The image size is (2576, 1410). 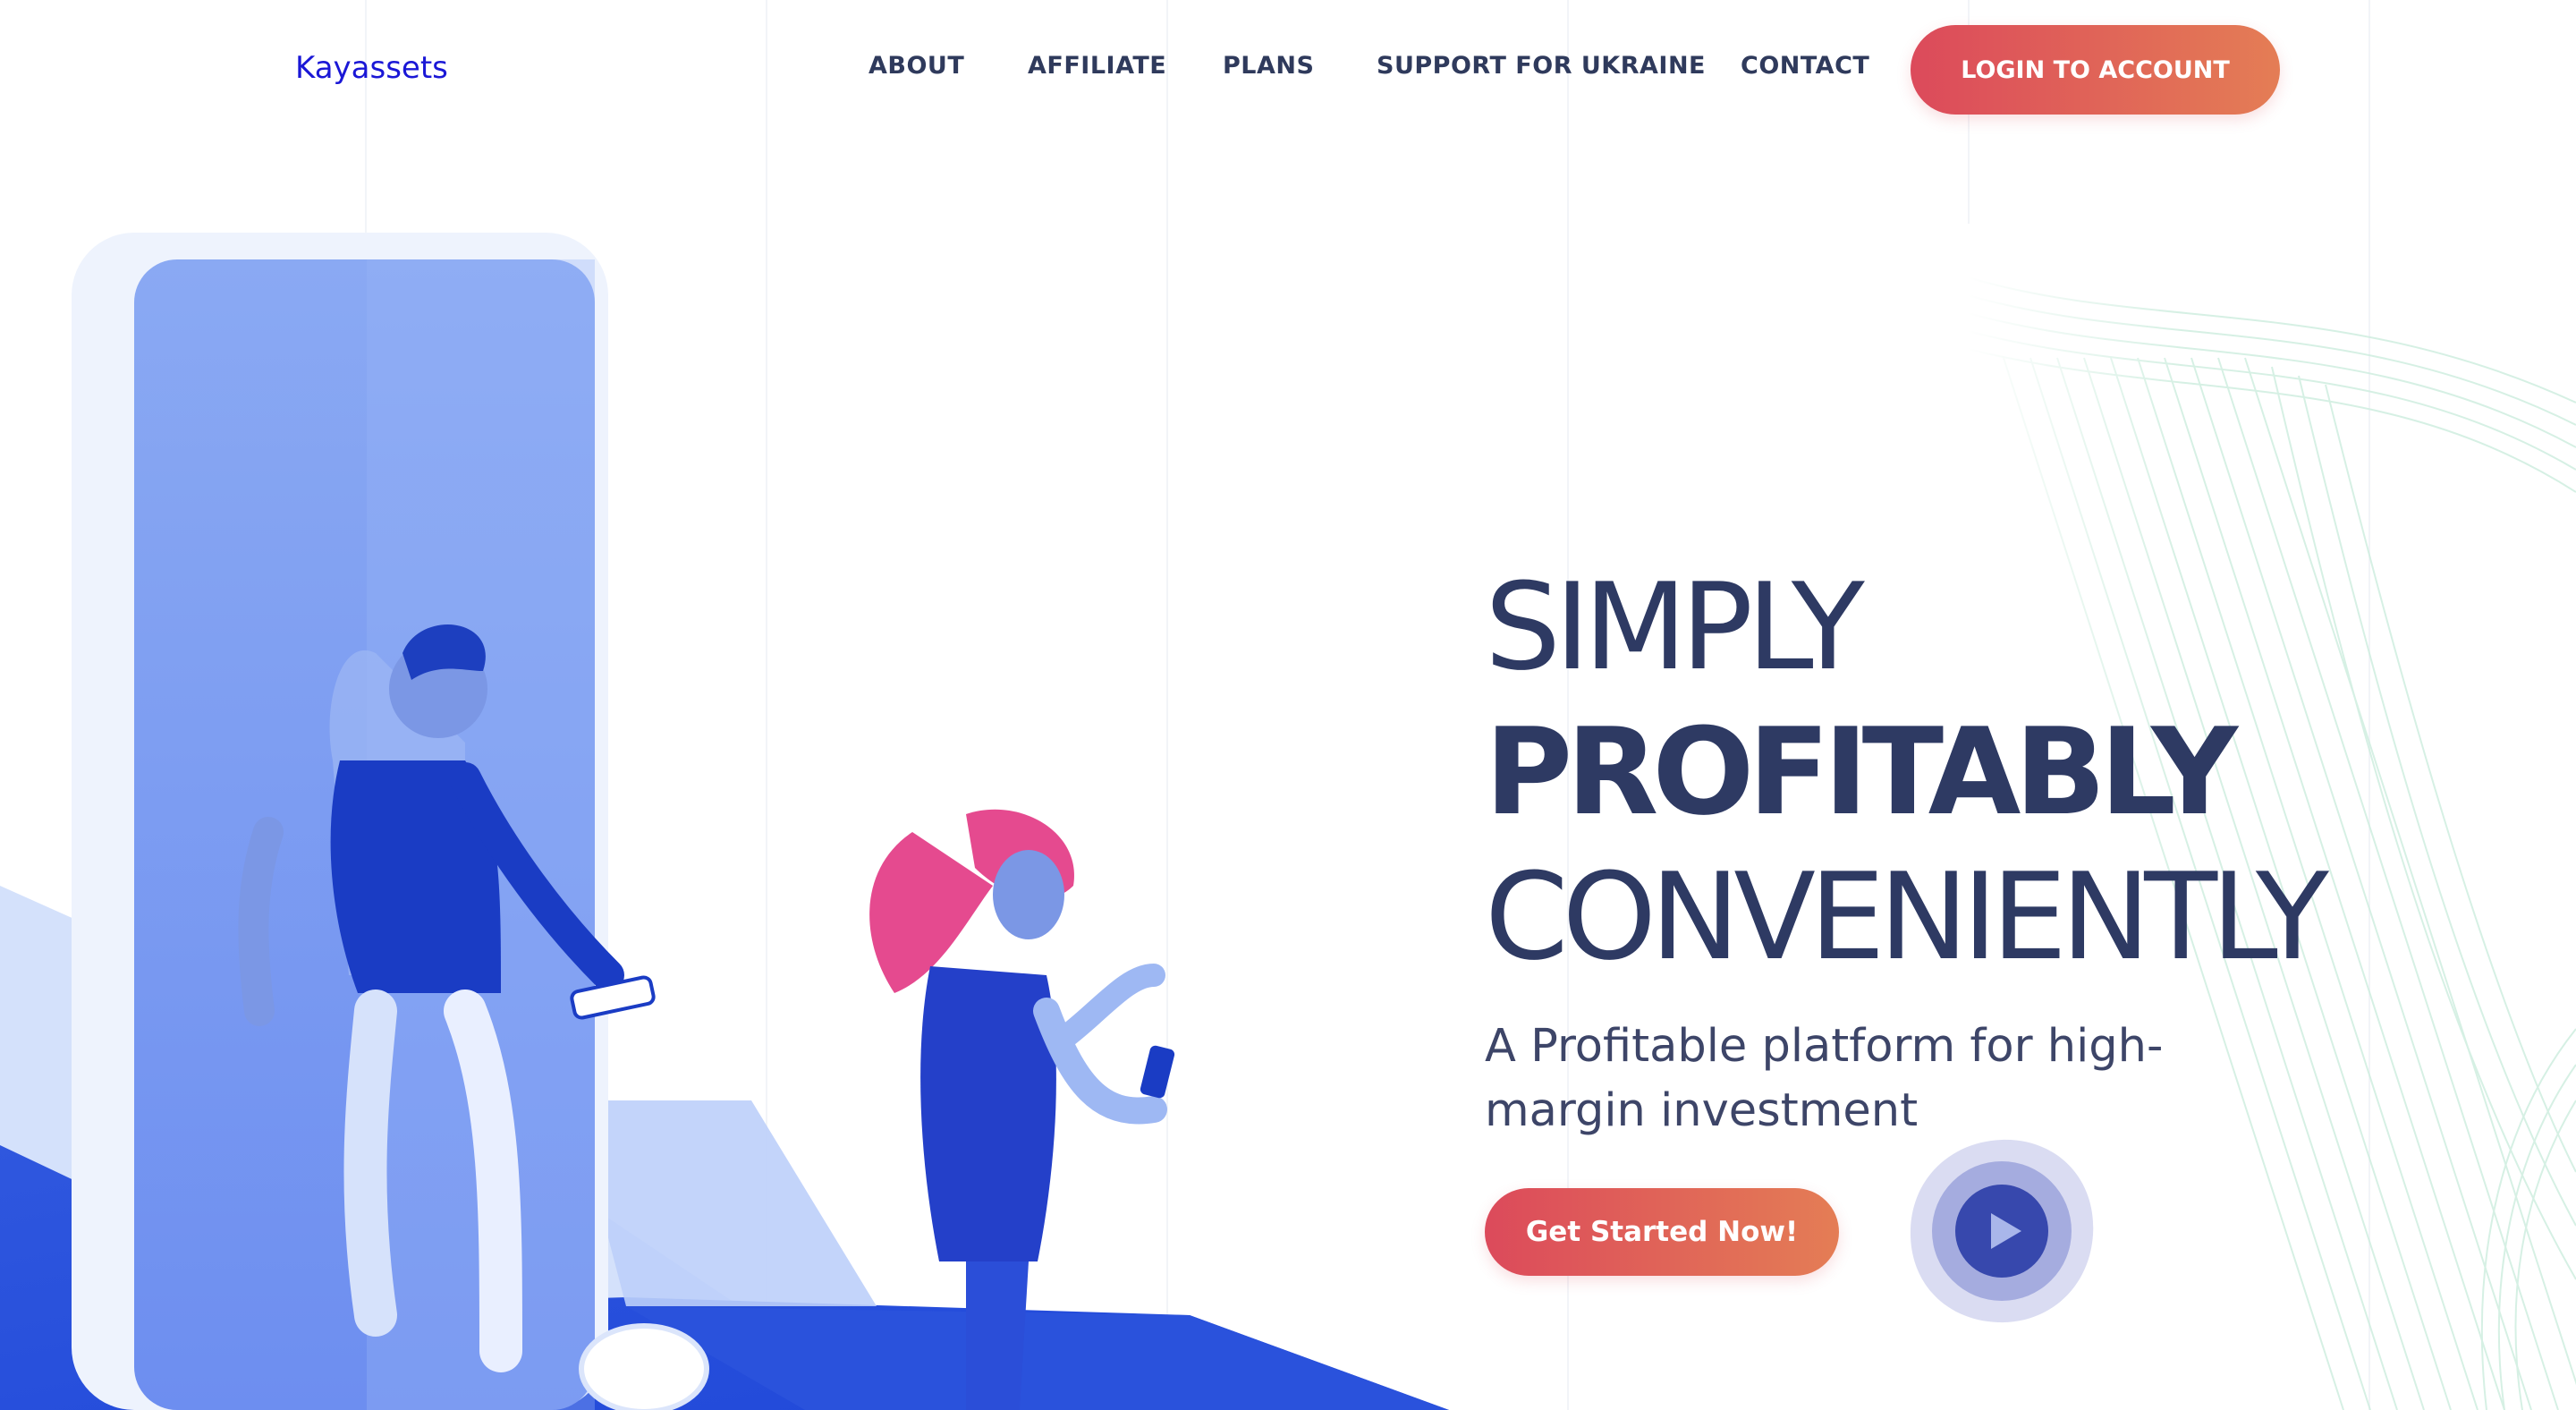 What do you see at coordinates (1662, 1232) in the screenshot?
I see `get-started-button: Get Started Now!` at bounding box center [1662, 1232].